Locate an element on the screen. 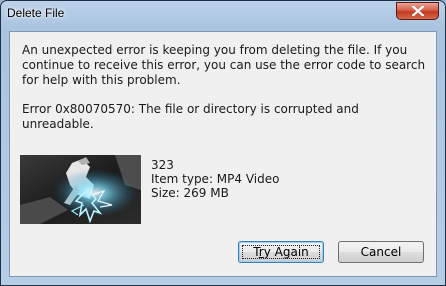 The image size is (446, 286). try-again-button: Try Again is located at coordinates (281, 252).